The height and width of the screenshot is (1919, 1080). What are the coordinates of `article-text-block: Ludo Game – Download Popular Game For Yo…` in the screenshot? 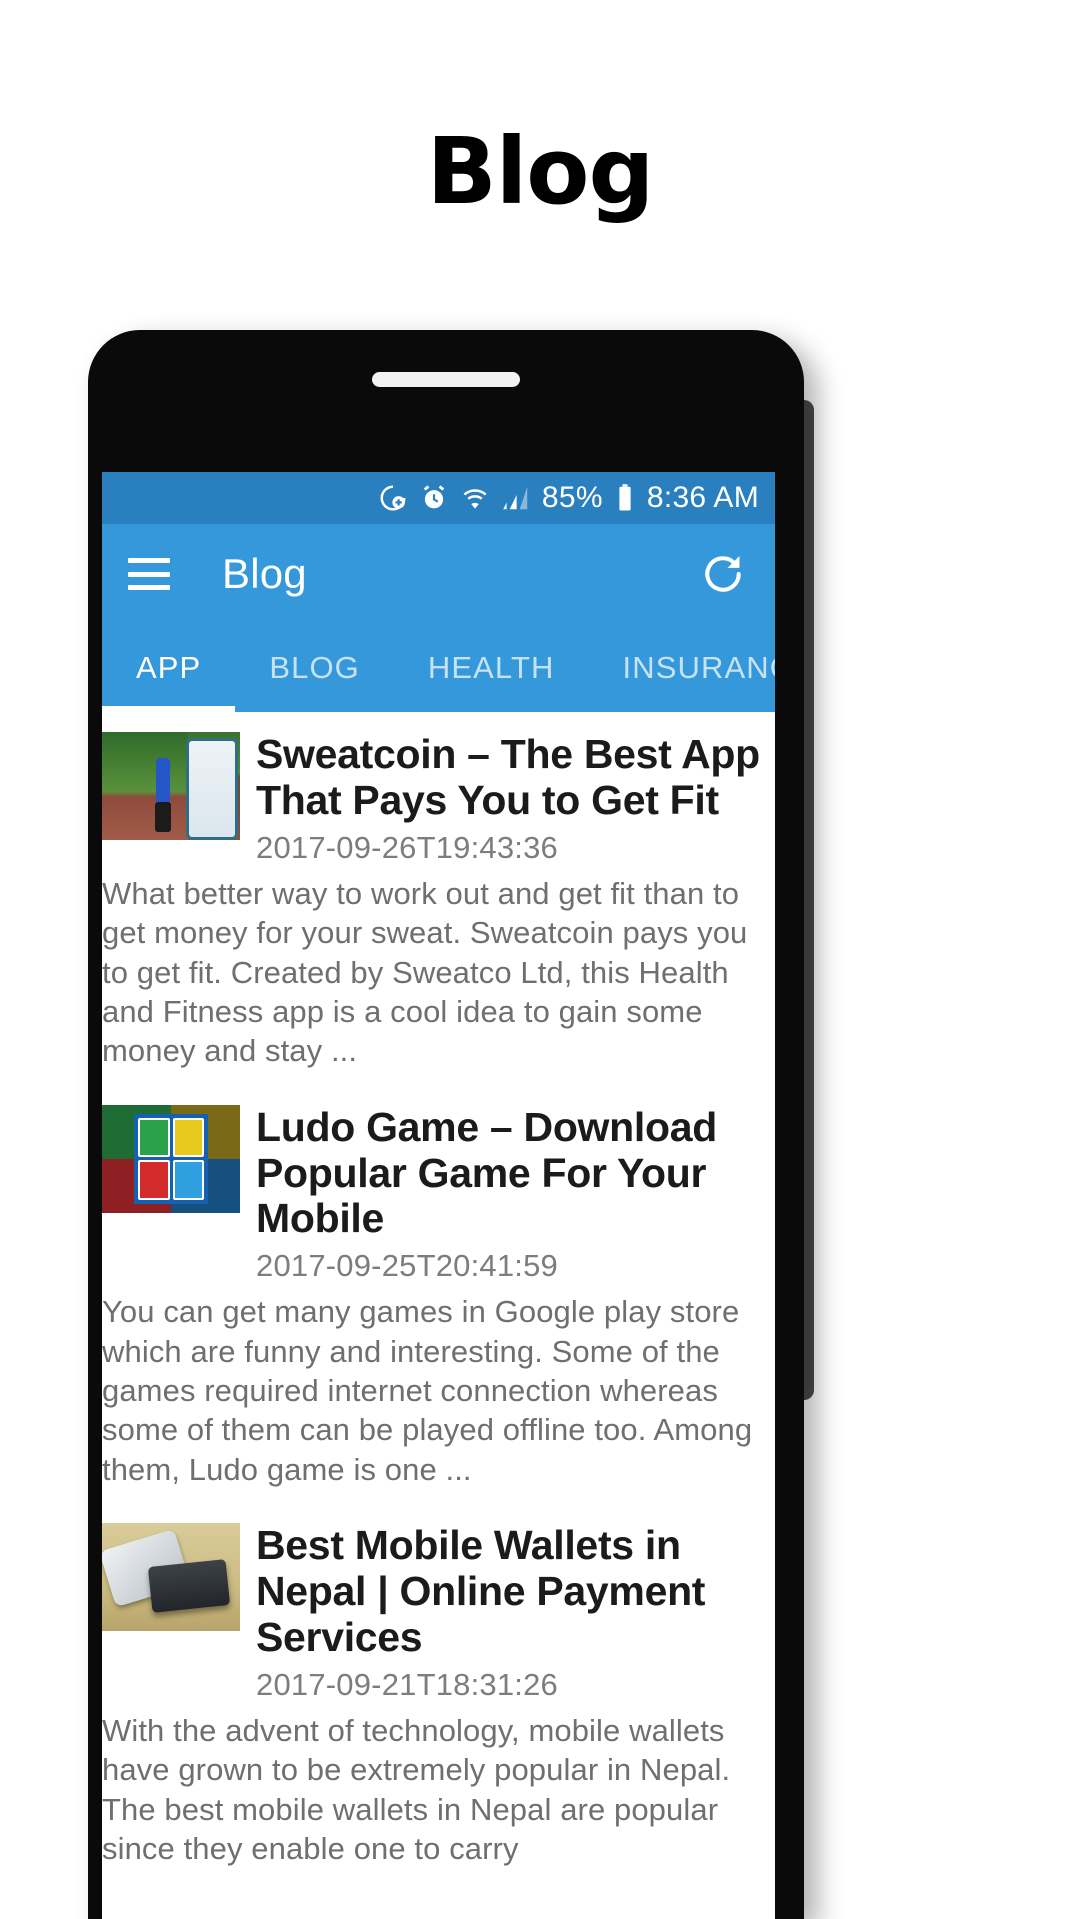 It's located at (500, 1194).